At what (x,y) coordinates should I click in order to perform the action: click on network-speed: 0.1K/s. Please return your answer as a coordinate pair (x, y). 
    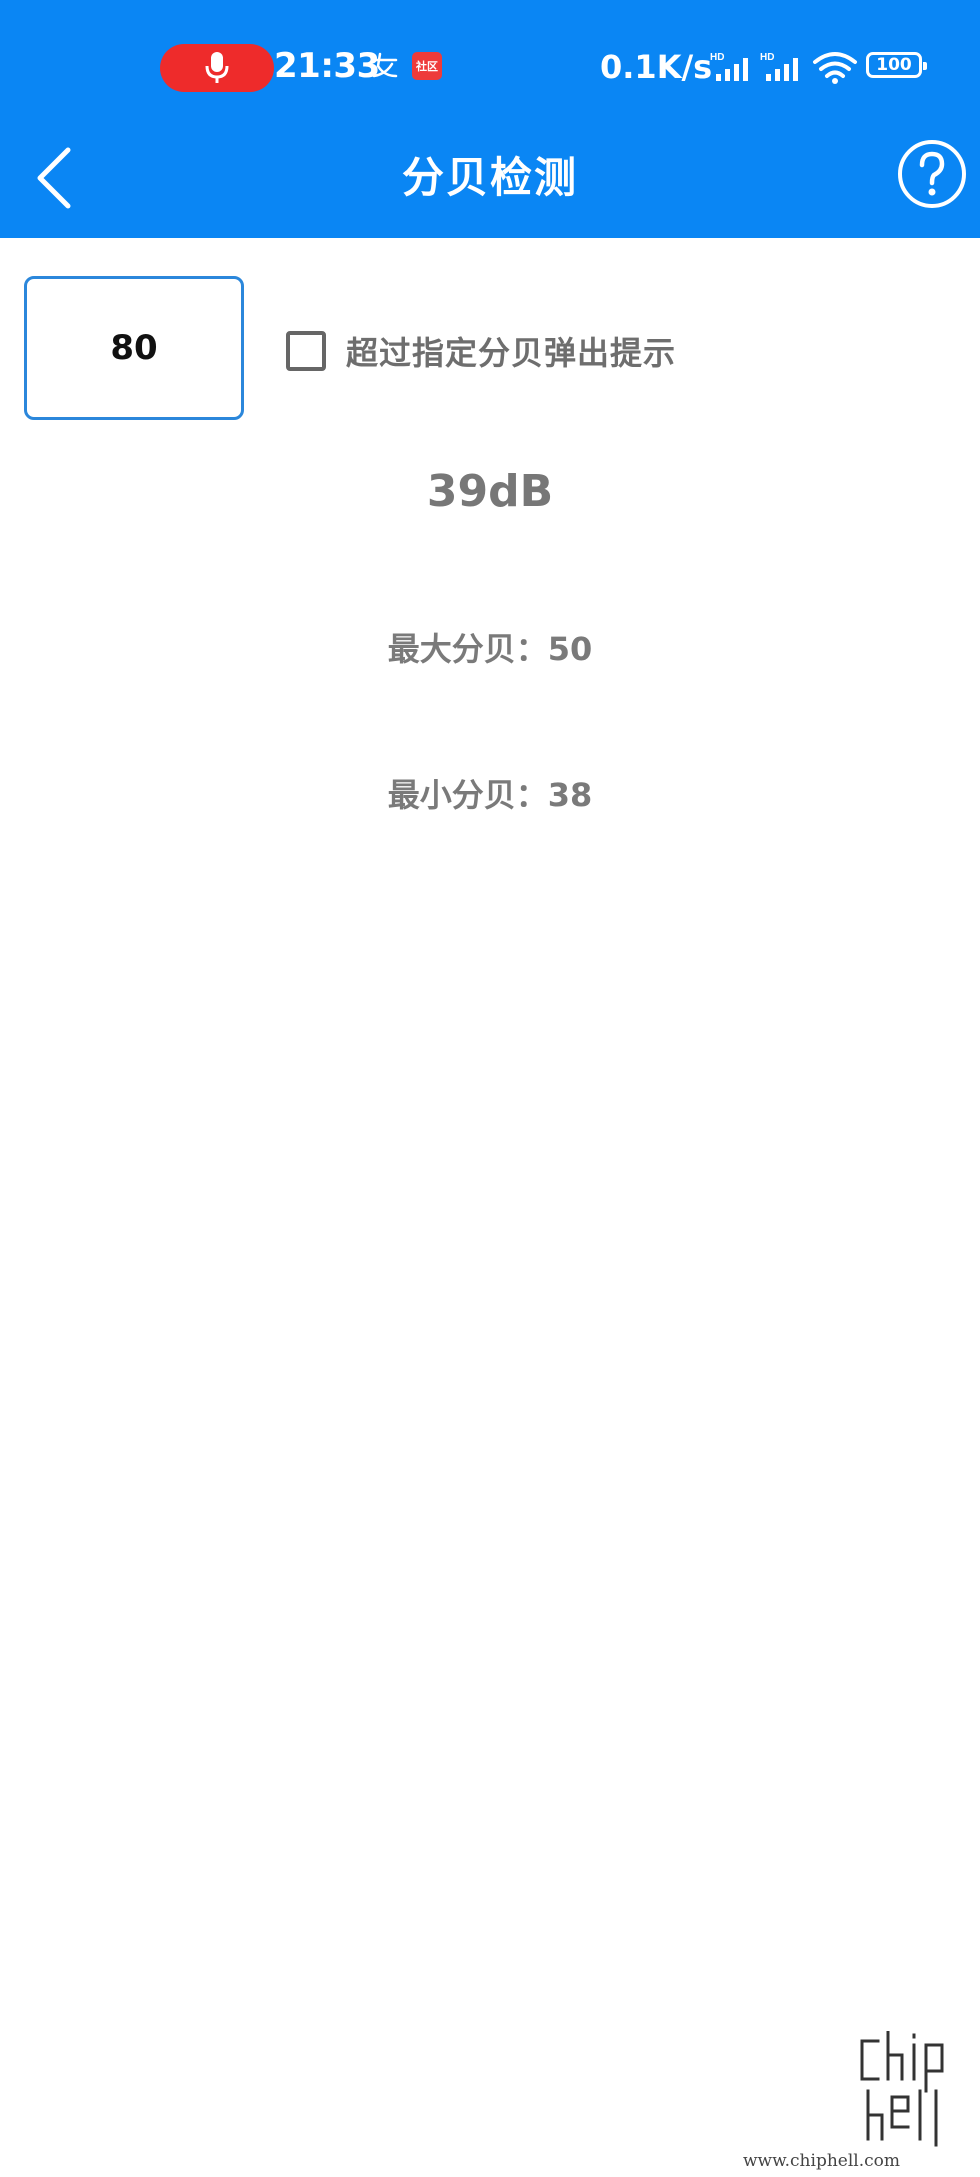
    Looking at the image, I should click on (656, 67).